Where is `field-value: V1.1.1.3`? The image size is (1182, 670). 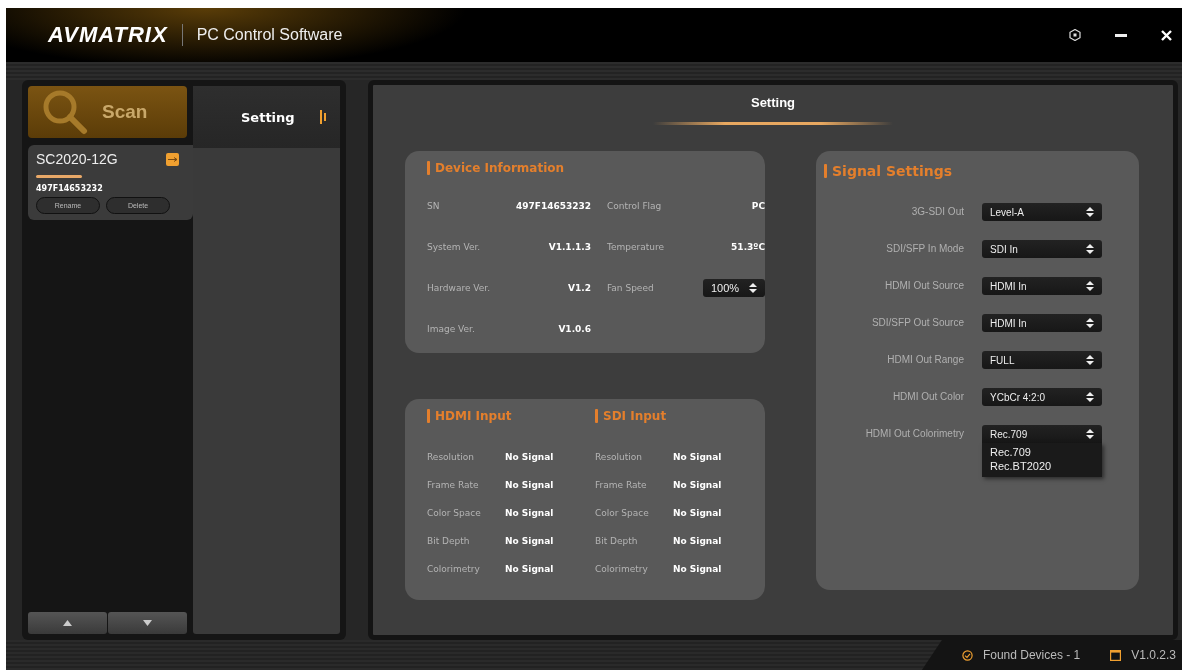 field-value: V1.1.1.3 is located at coordinates (569, 246).